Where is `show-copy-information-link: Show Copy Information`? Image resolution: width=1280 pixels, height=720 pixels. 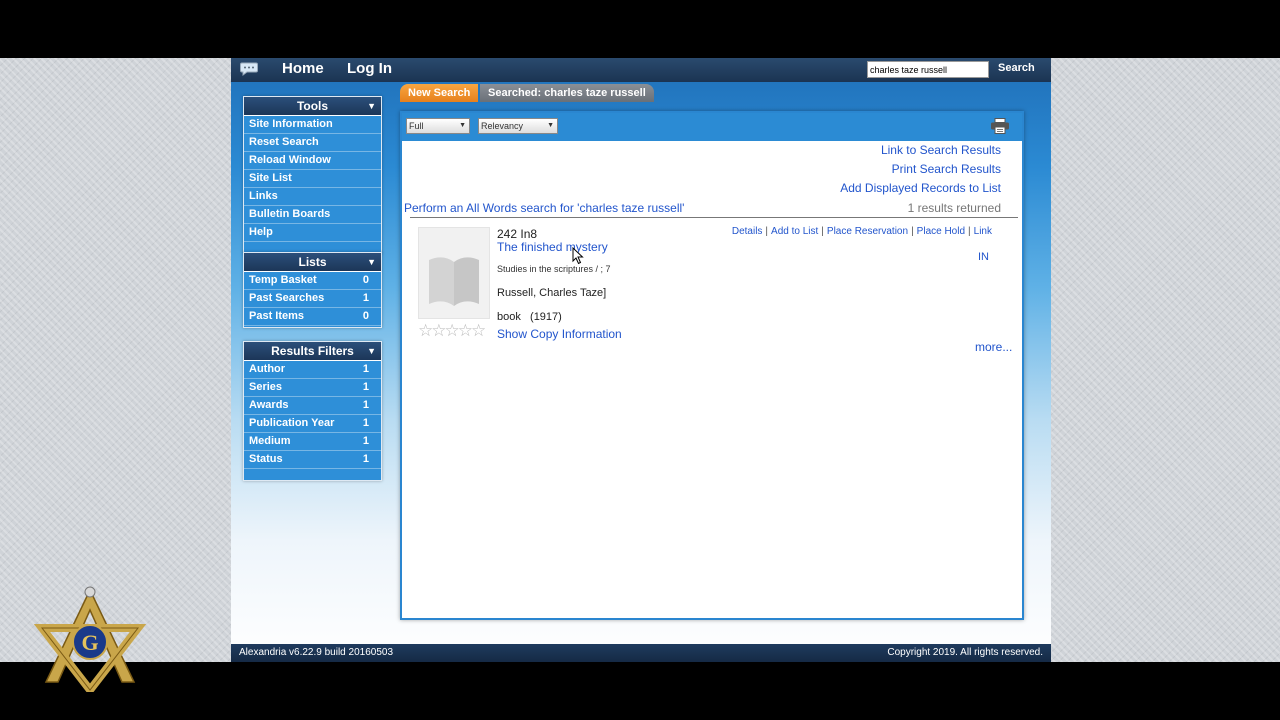
show-copy-information-link: Show Copy Information is located at coordinates (559, 334).